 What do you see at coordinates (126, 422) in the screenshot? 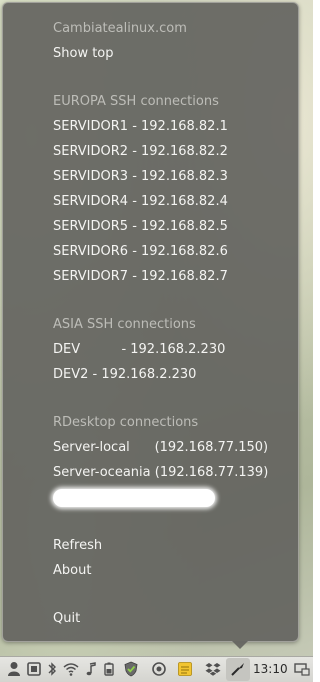
I see `menu-section-header-rdesktop: RDesktop connections` at bounding box center [126, 422].